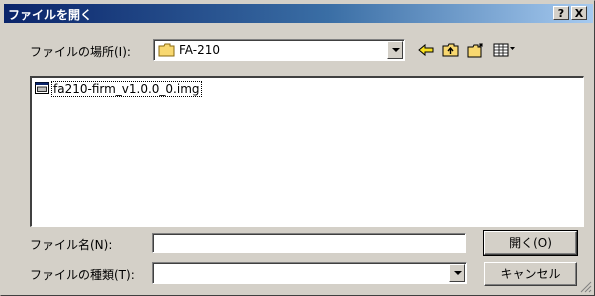  I want to click on filename-input, so click(309, 243).